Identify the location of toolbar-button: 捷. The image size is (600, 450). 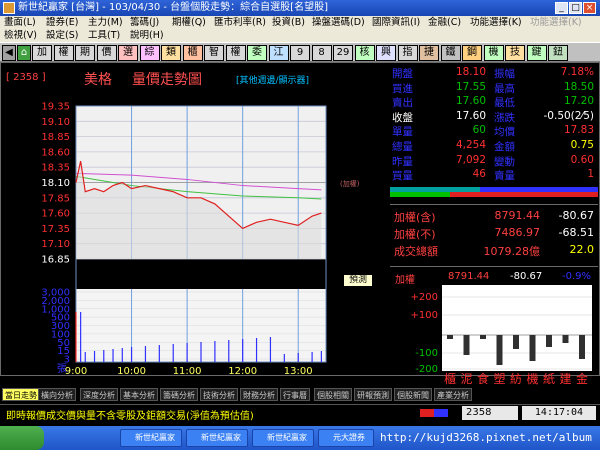
(429, 53).